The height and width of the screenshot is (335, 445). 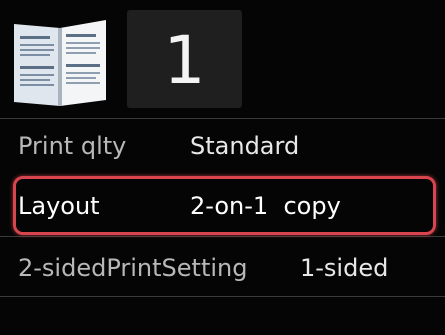 I want to click on copies-count-button: 1, so click(x=184, y=59).